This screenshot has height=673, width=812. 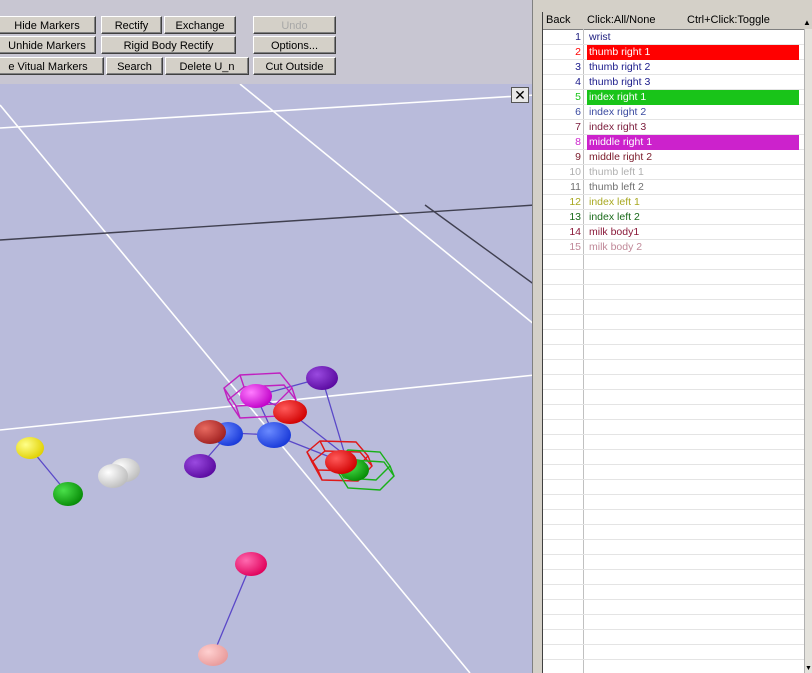 What do you see at coordinates (290, 412) in the screenshot?
I see `marker-red-upper` at bounding box center [290, 412].